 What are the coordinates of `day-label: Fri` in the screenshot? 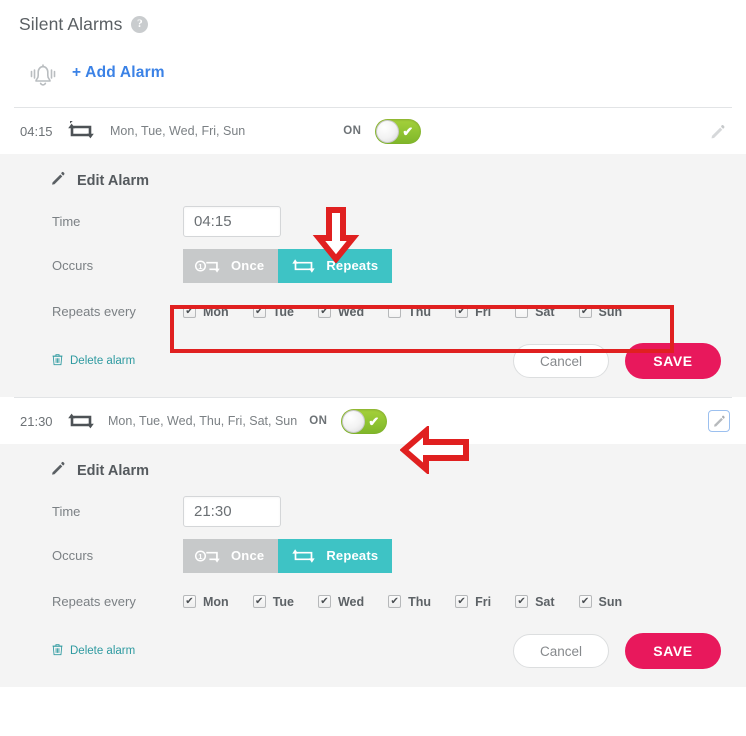 It's located at (483, 601).